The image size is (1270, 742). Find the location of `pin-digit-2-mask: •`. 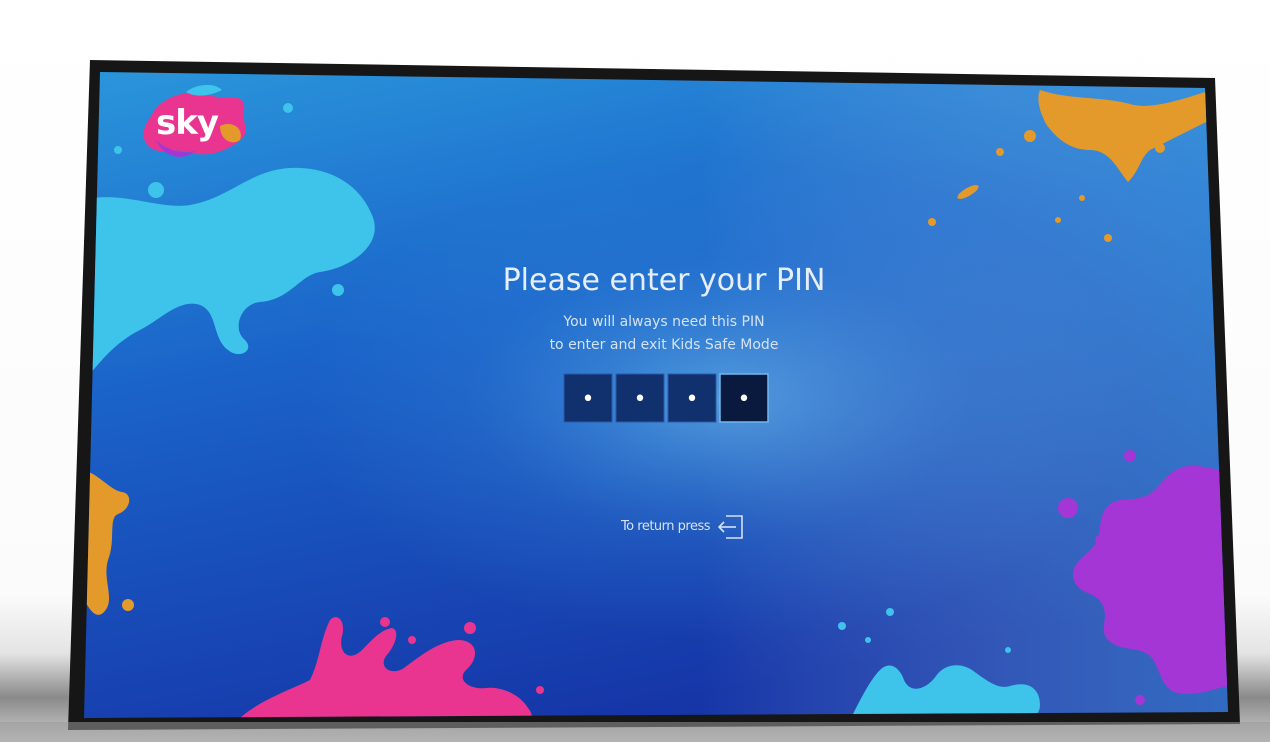

pin-digit-2-mask: • is located at coordinates (640, 399).